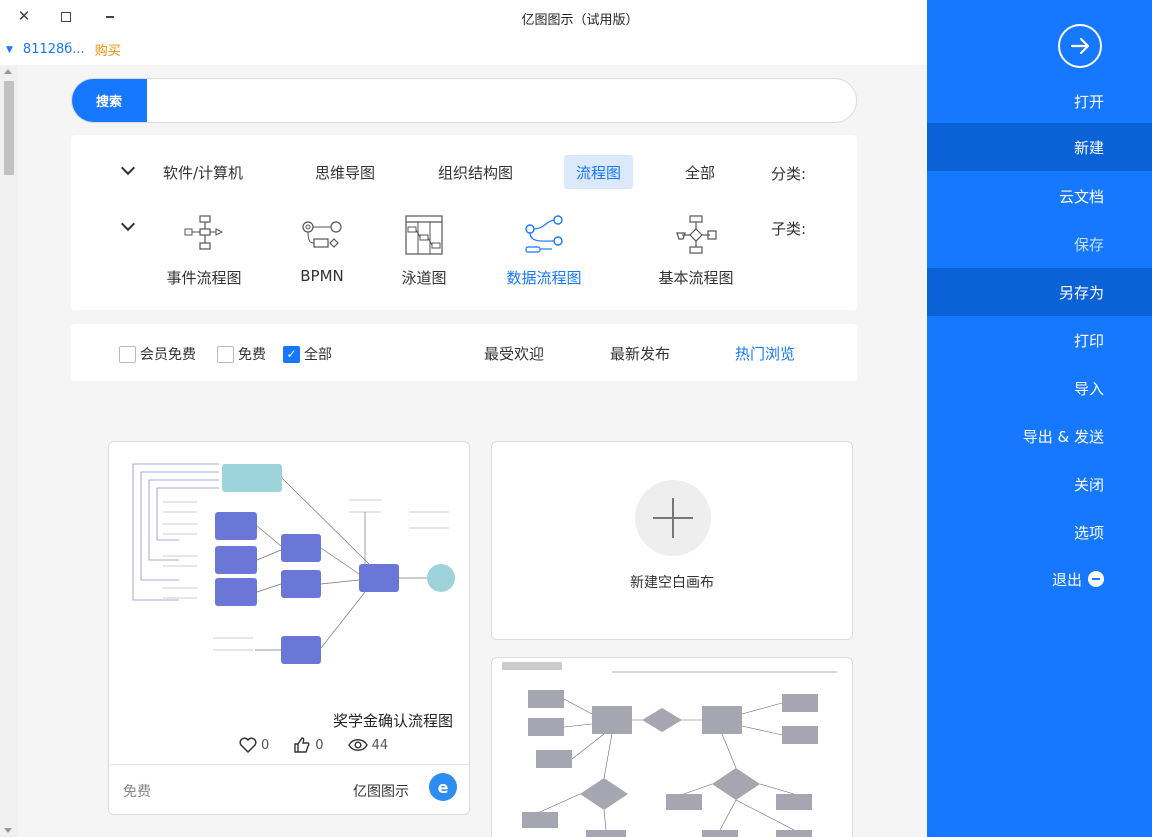 Image resolution: width=1152 pixels, height=837 pixels. I want to click on account-row: ▼ 81128б... 购买, so click(63, 49).